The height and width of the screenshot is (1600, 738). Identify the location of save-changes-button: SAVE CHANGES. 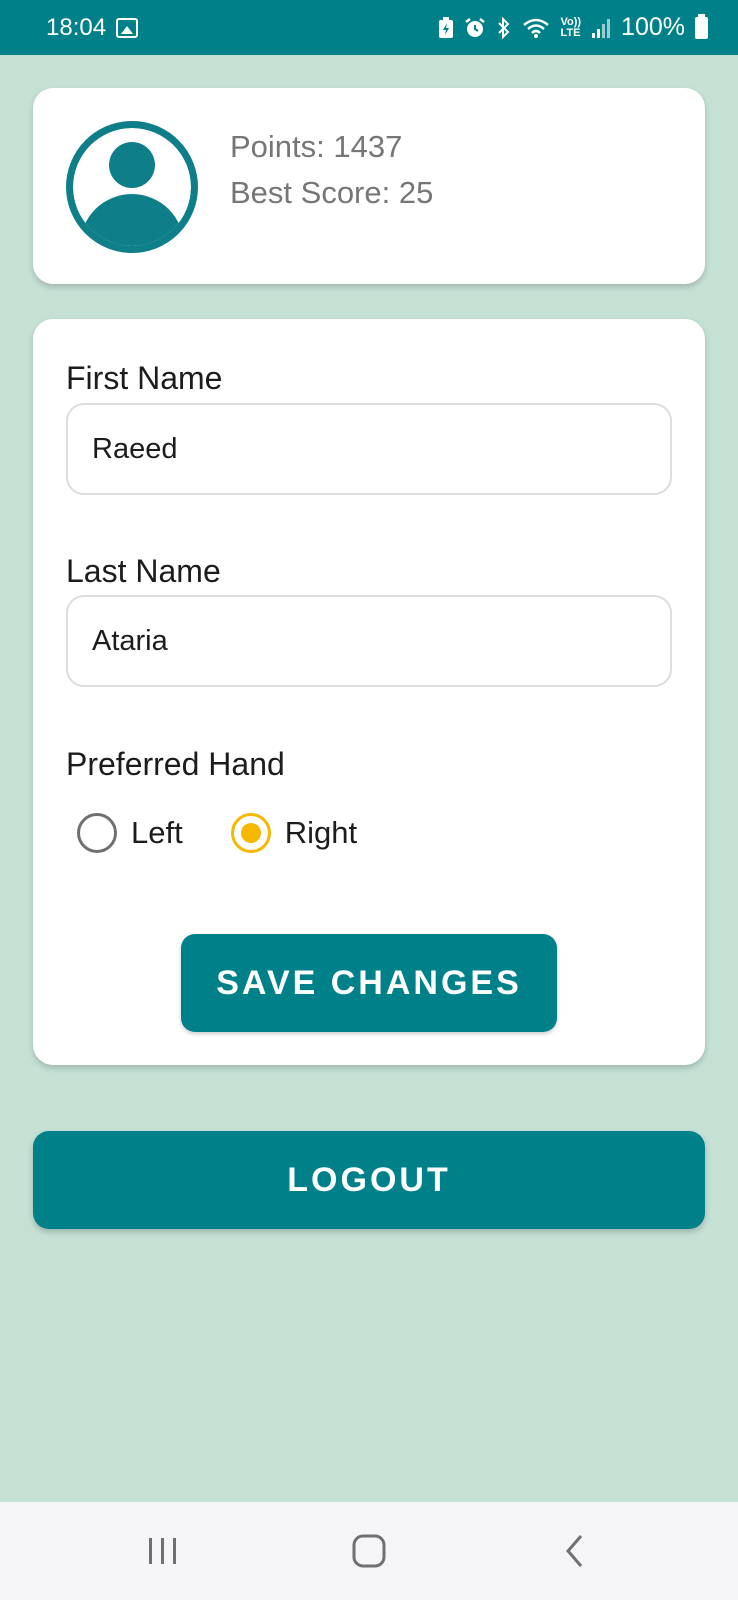
(369, 983).